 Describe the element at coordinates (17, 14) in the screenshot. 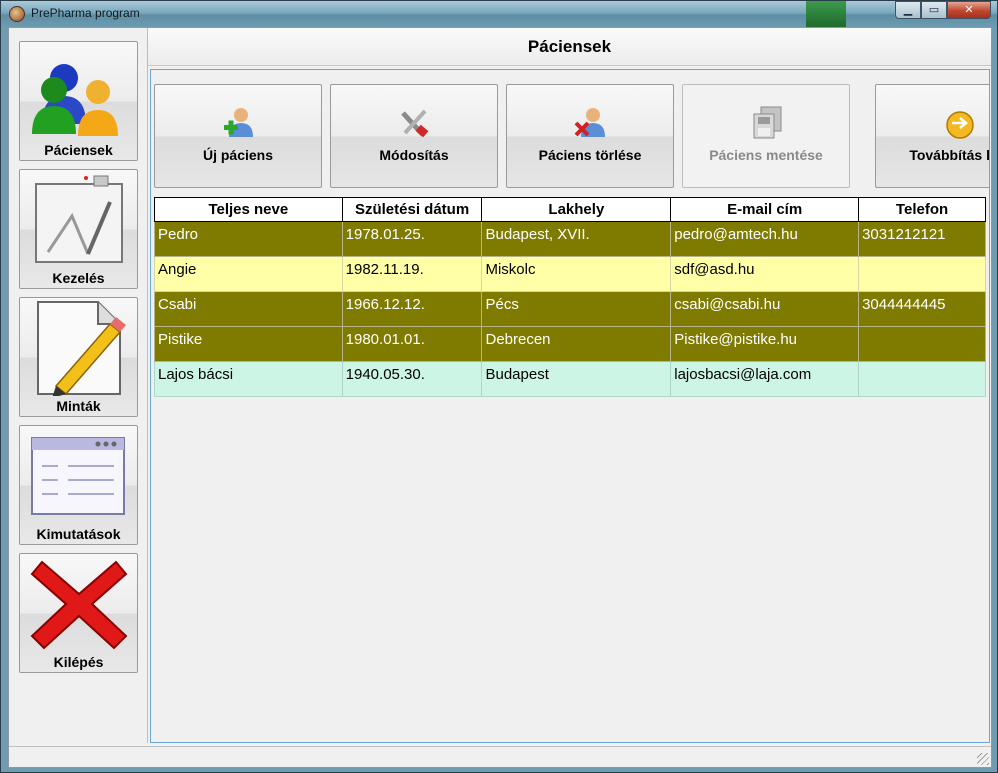

I see `app-logo-icon` at that location.